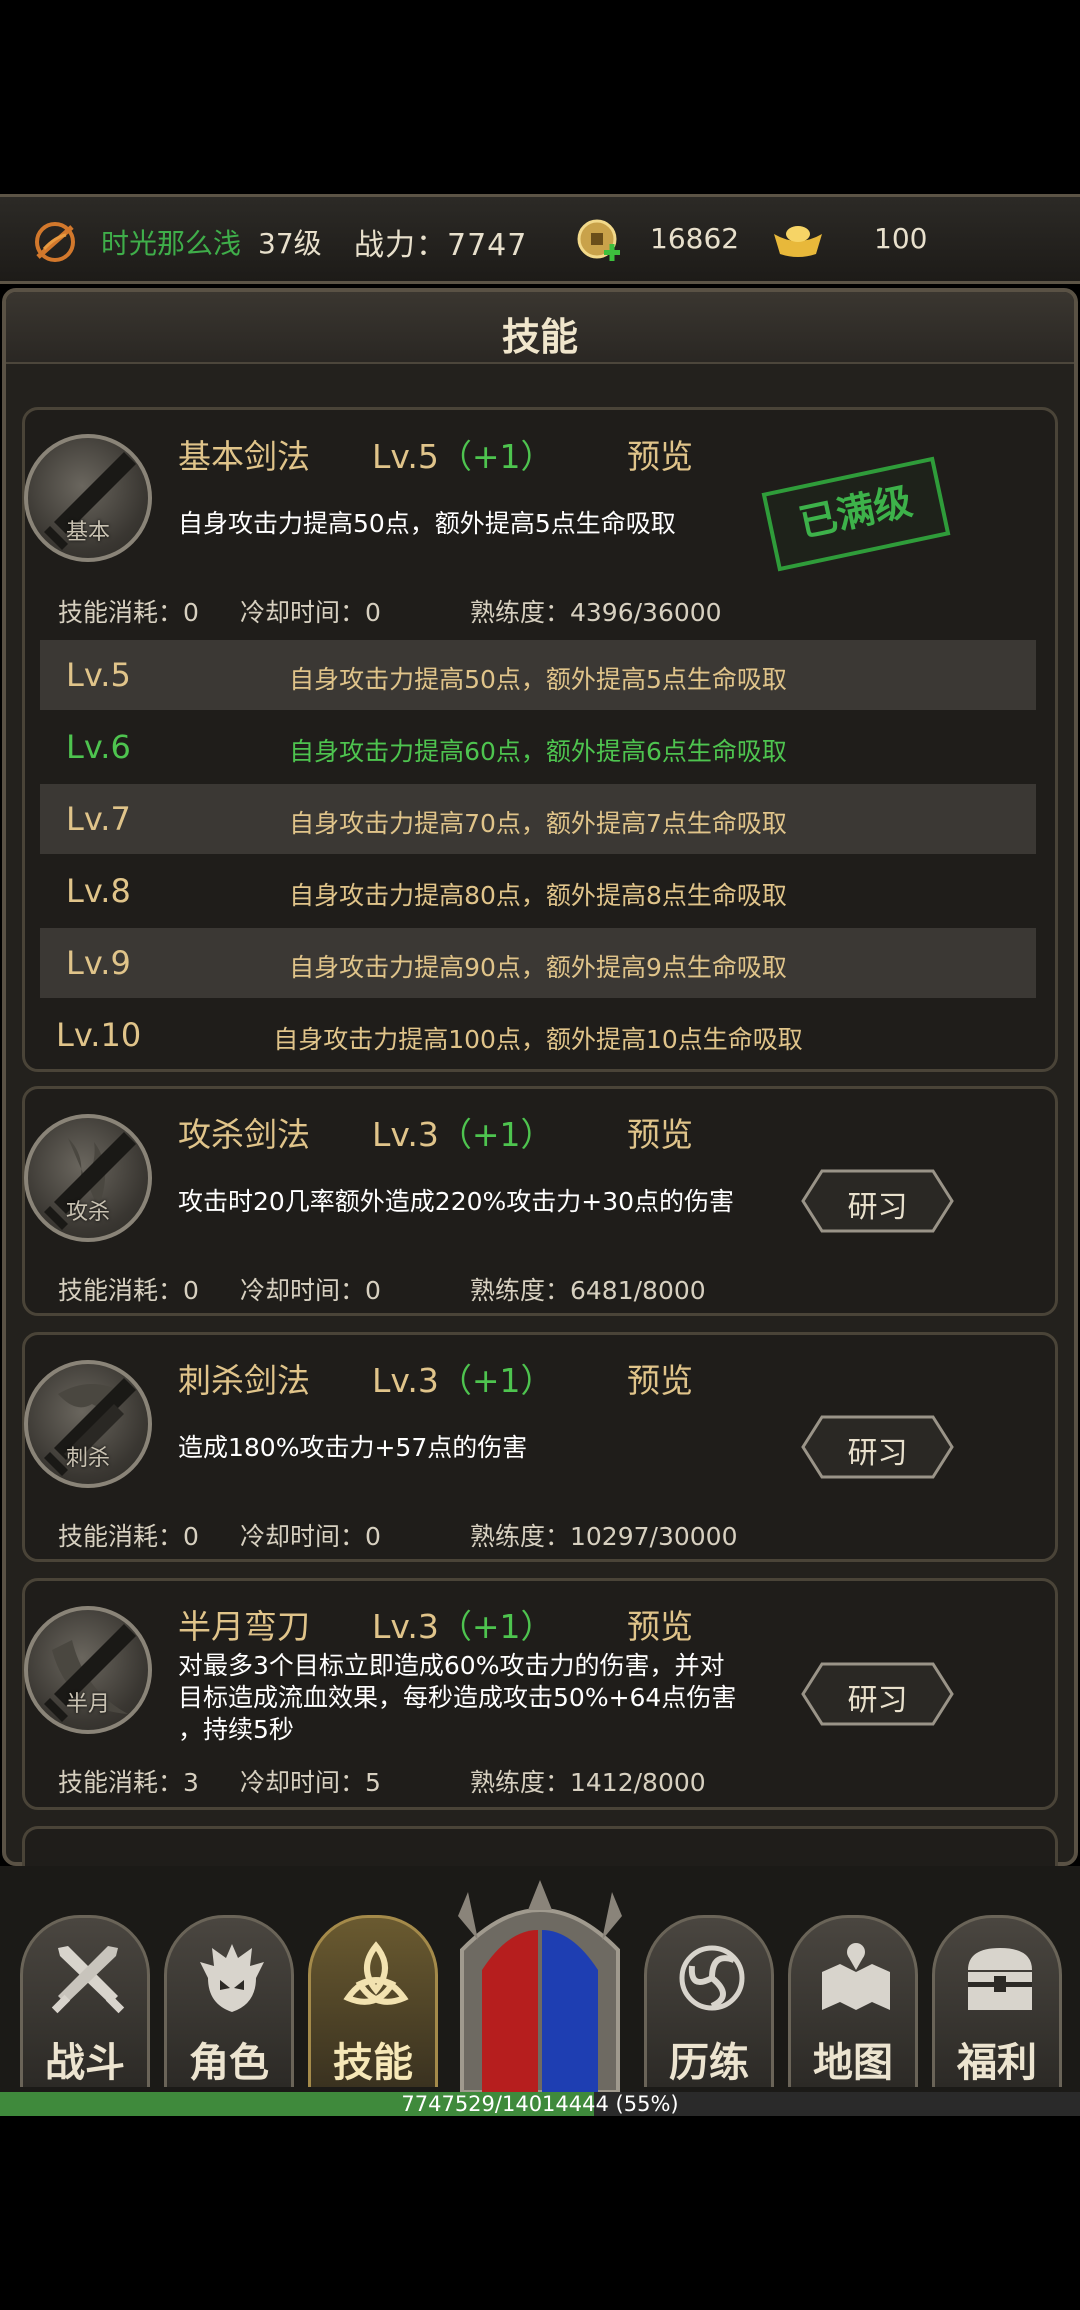 The height and width of the screenshot is (2310, 1080). Describe the element at coordinates (588, 1782) in the screenshot. I see `skill-mastery: 熟练度：1412/8000` at that location.